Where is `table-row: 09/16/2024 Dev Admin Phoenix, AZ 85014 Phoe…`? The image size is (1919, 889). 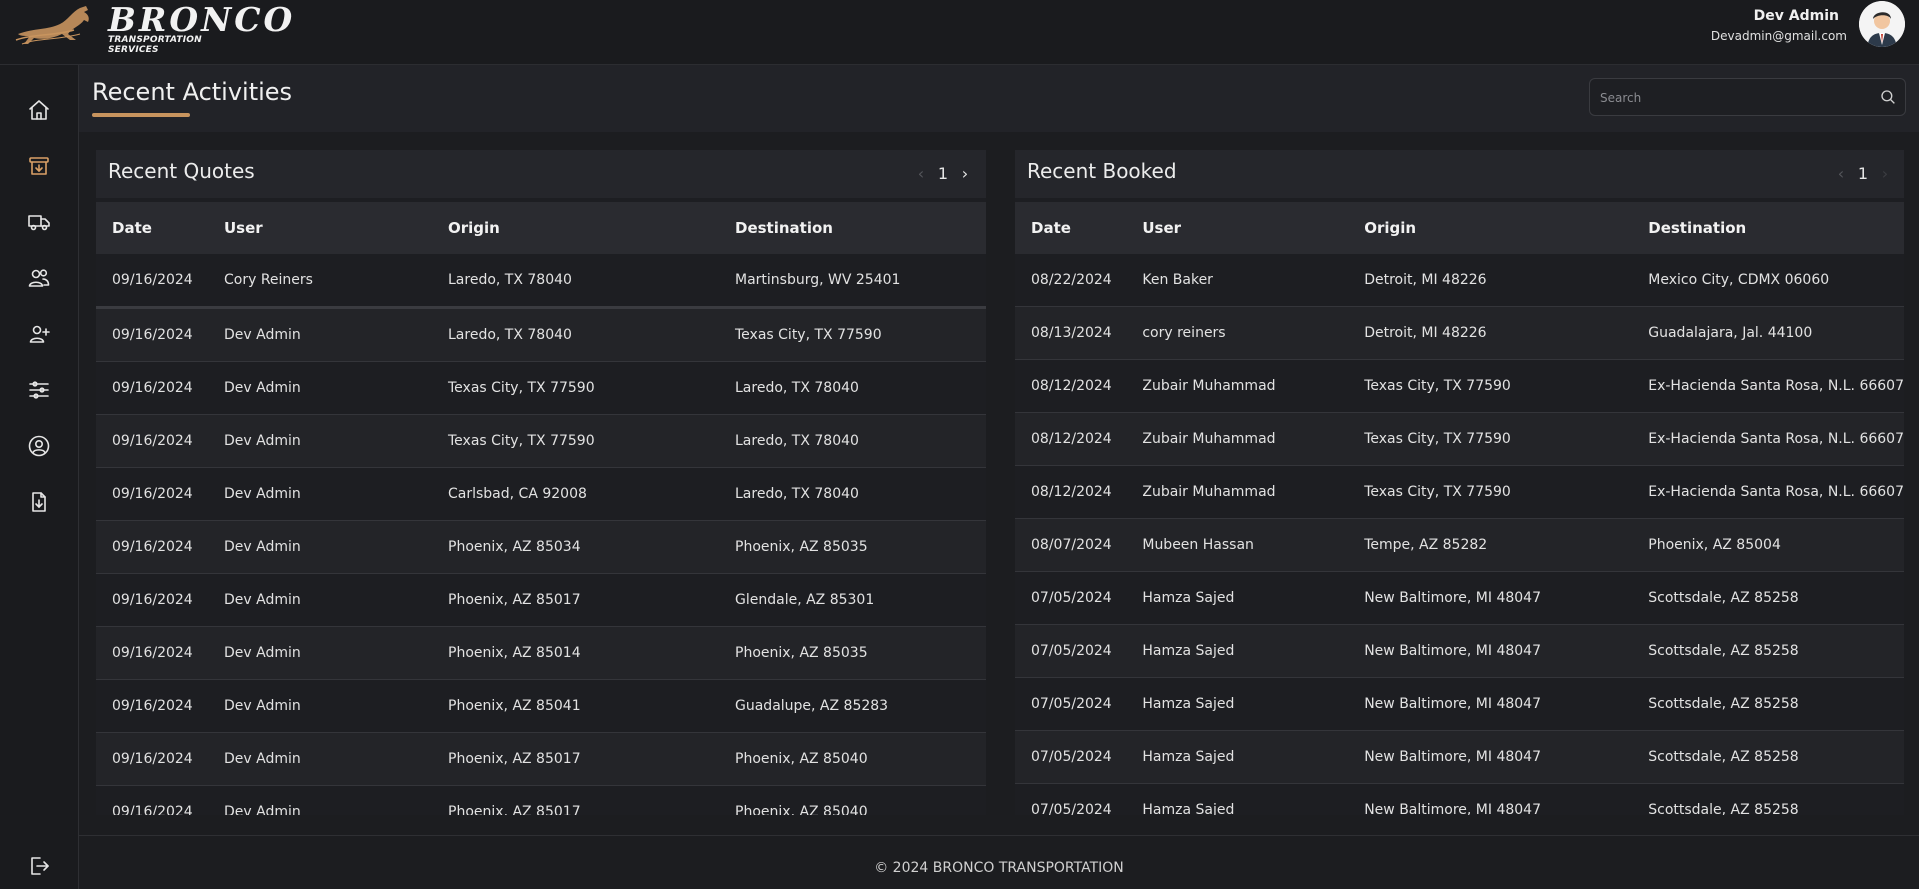
table-row: 09/16/2024 Dev Admin Phoenix, AZ 85014 Phoe… is located at coordinates (541, 653).